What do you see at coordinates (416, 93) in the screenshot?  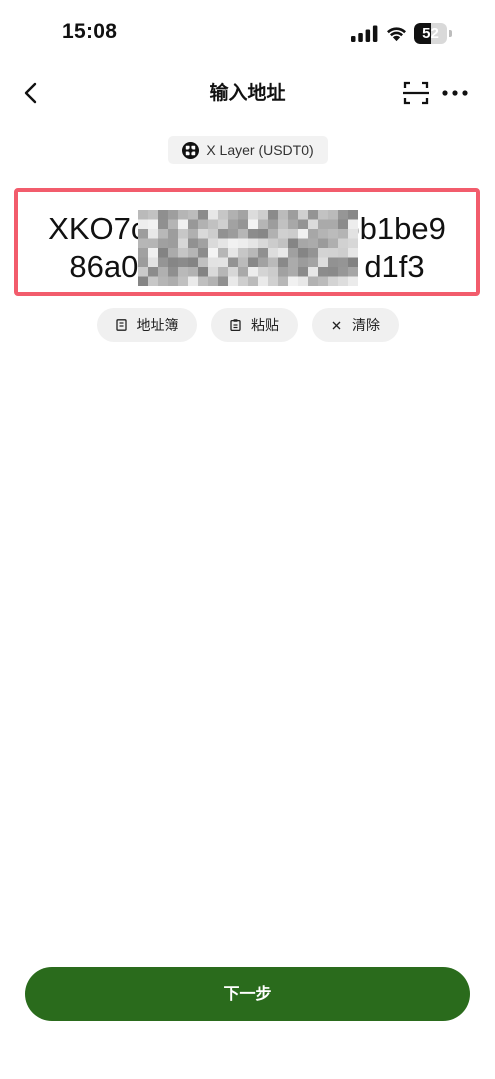 I see `scan-icon` at bounding box center [416, 93].